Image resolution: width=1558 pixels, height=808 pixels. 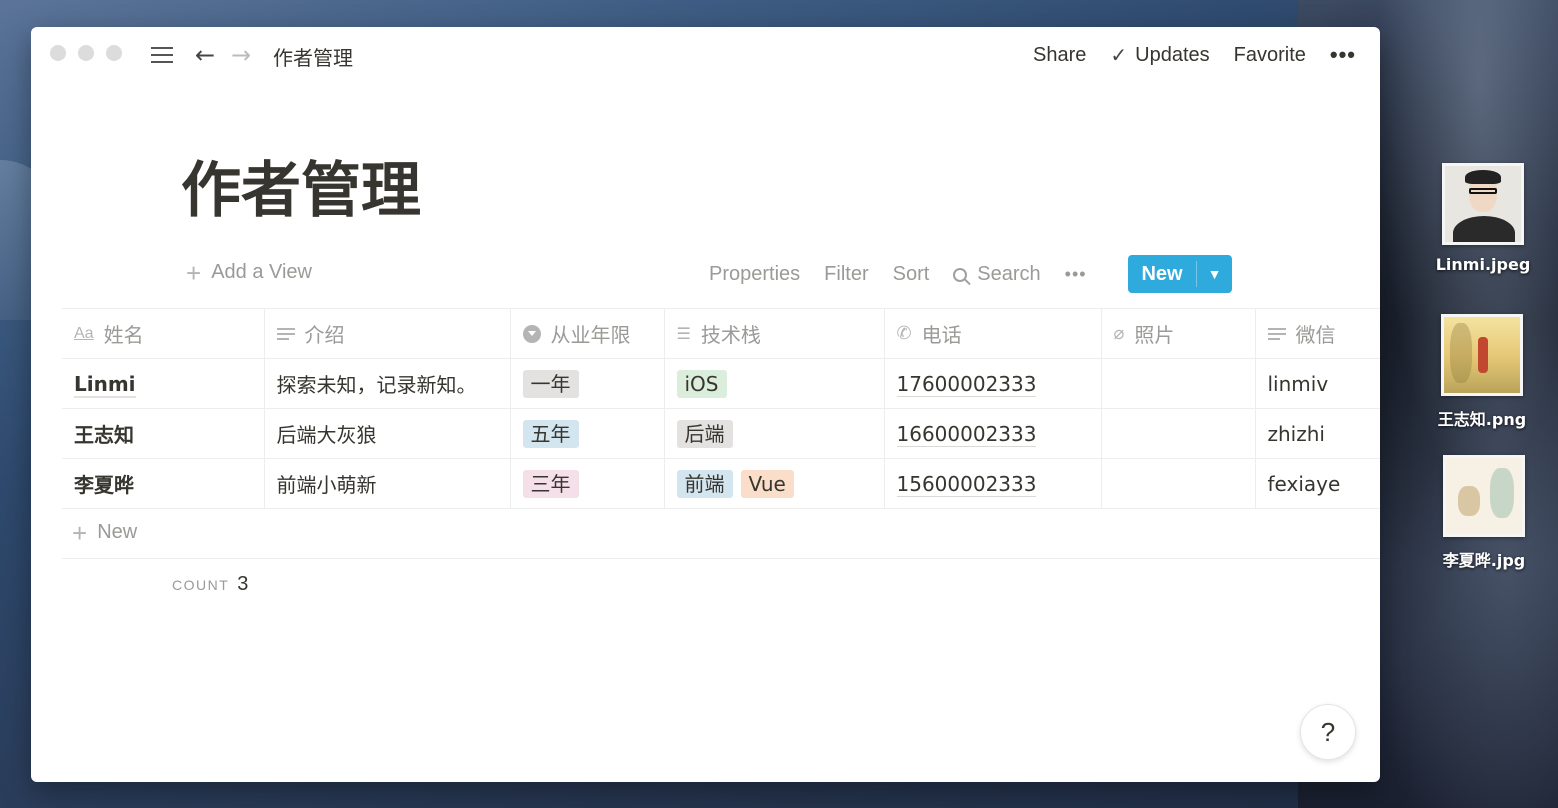 What do you see at coordinates (846, 274) in the screenshot?
I see `filter-button: Filter` at bounding box center [846, 274].